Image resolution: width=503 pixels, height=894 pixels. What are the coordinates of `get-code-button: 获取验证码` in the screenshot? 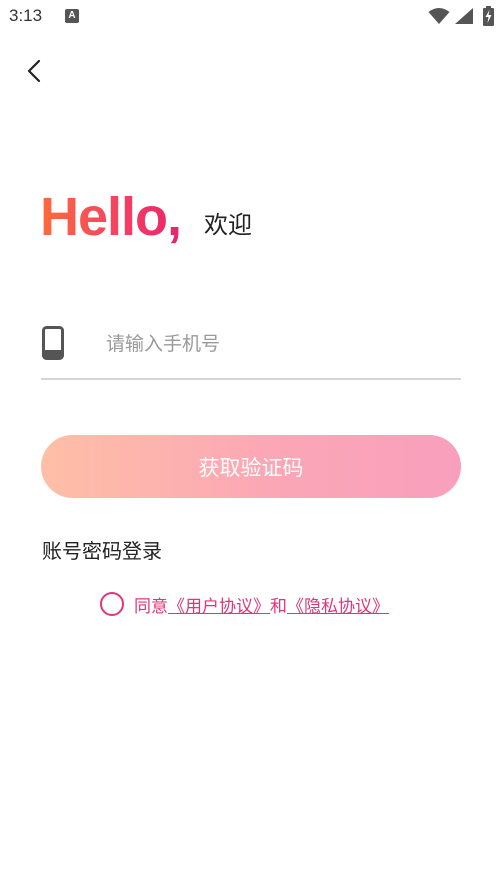 It's located at (251, 466).